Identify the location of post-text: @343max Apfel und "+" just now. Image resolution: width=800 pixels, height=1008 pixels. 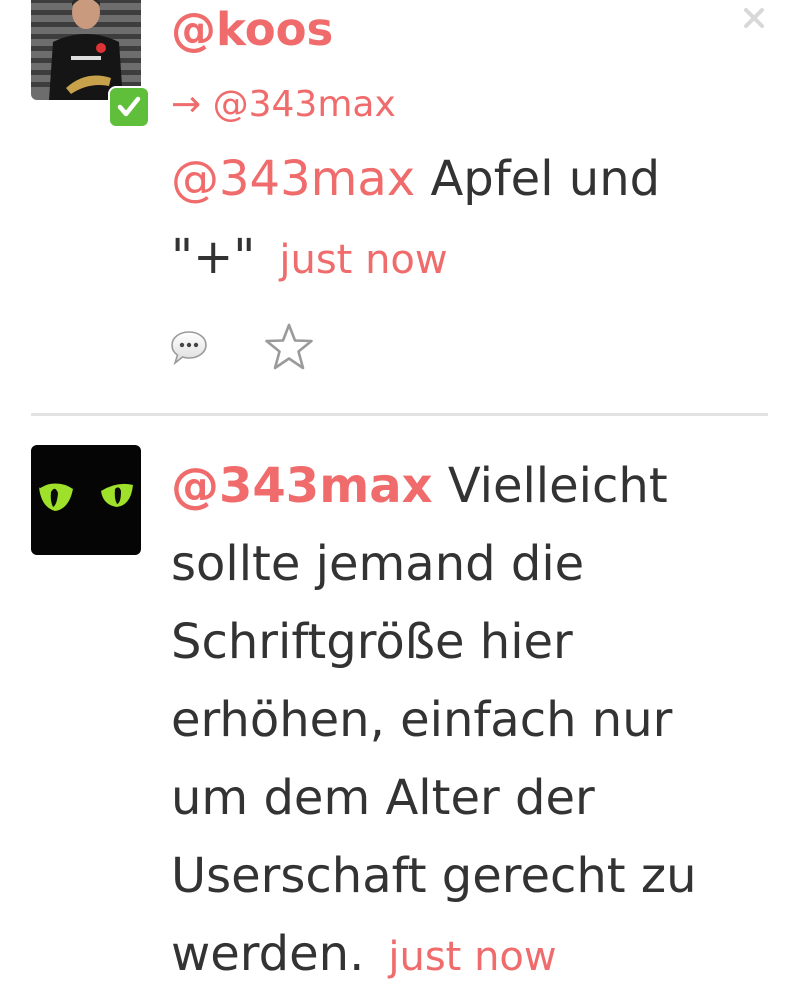
(466, 219).